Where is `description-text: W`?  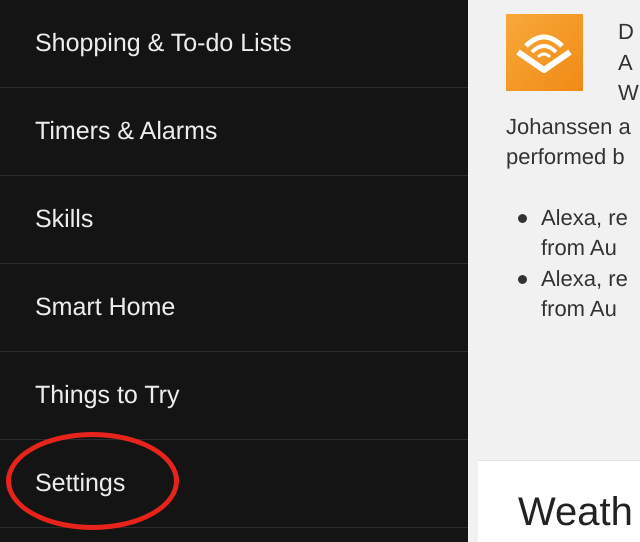
description-text: W is located at coordinates (628, 93).